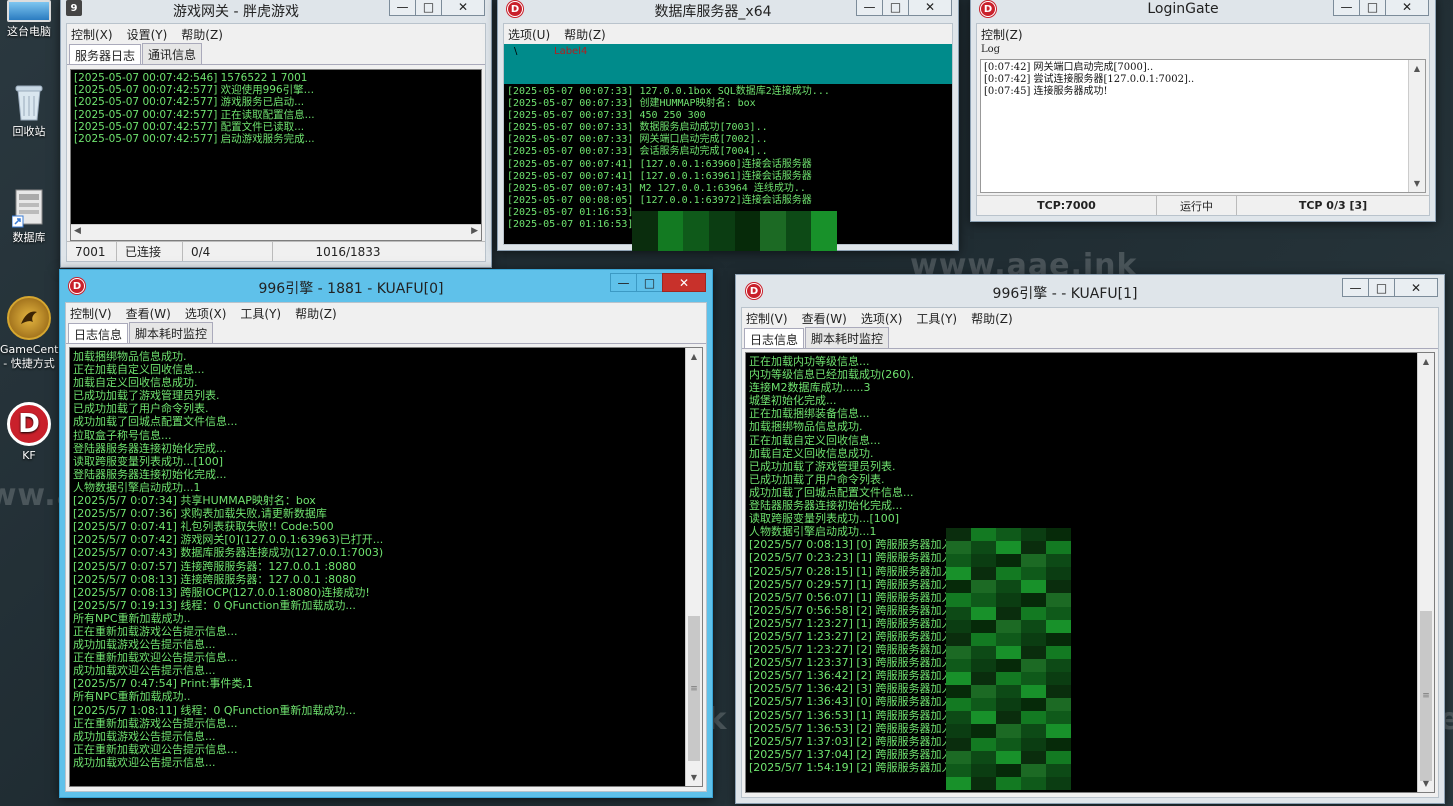 The height and width of the screenshot is (806, 1453). I want to click on log-line: [2025/5/7 0:07:34] 共享HUMMAP映射名：box, so click(194, 501).